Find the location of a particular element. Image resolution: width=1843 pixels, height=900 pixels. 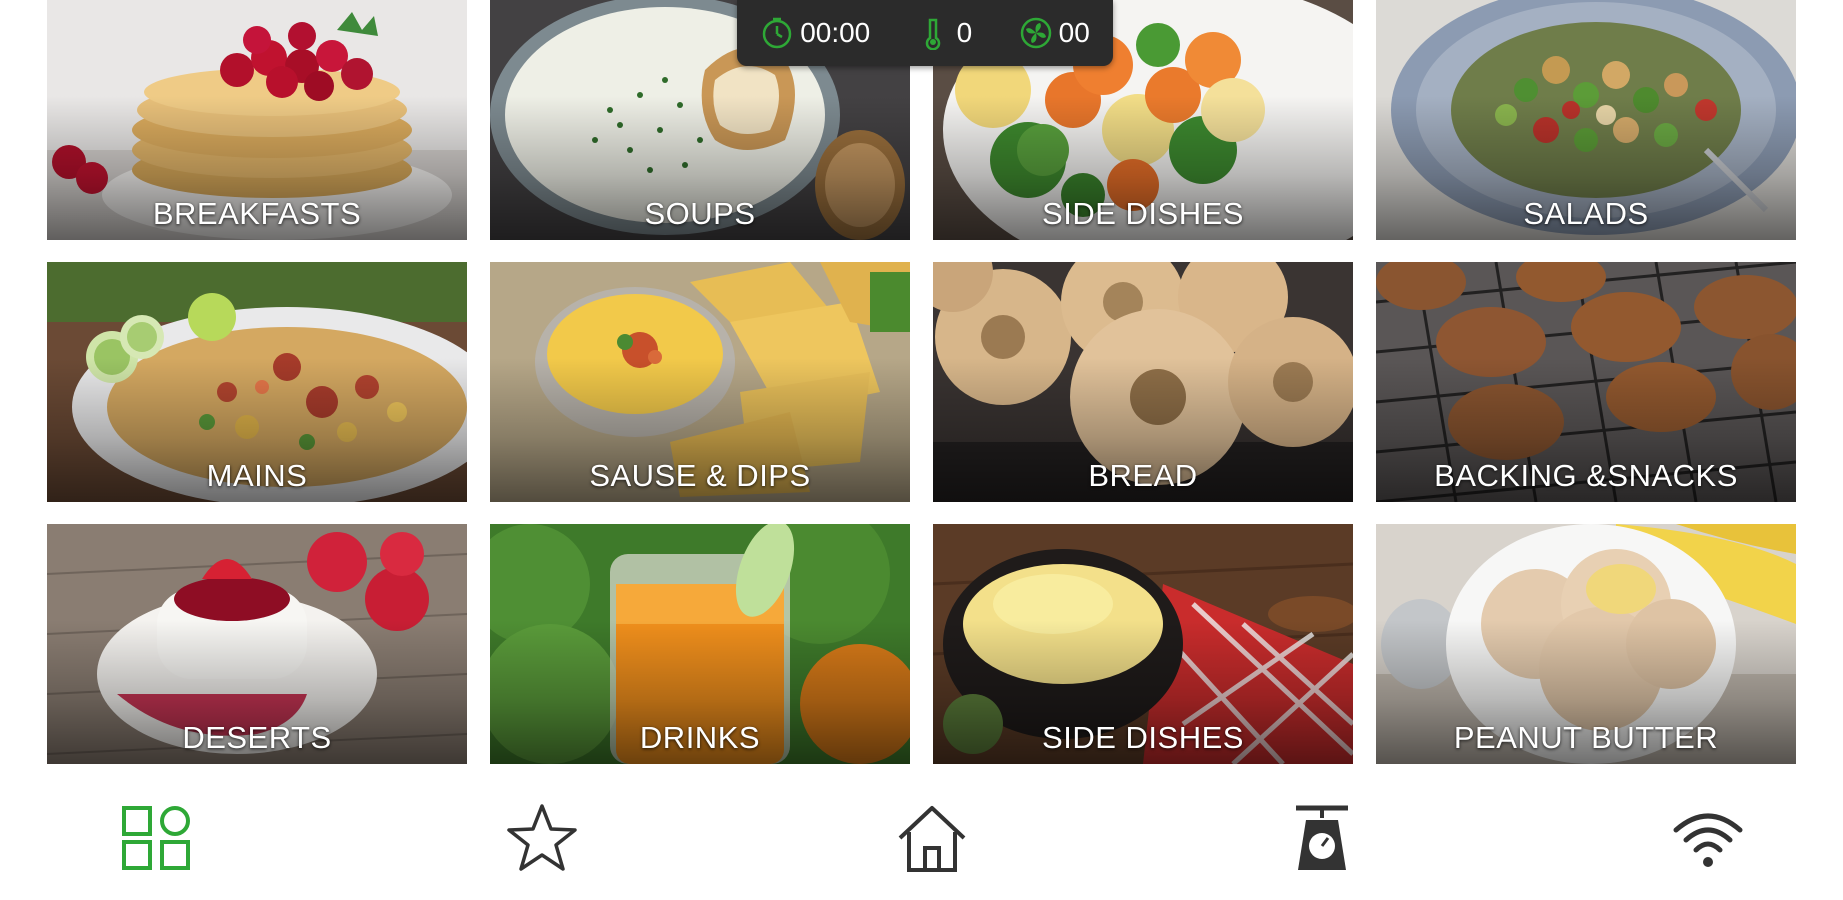

nav-categories-button is located at coordinates (156, 838).